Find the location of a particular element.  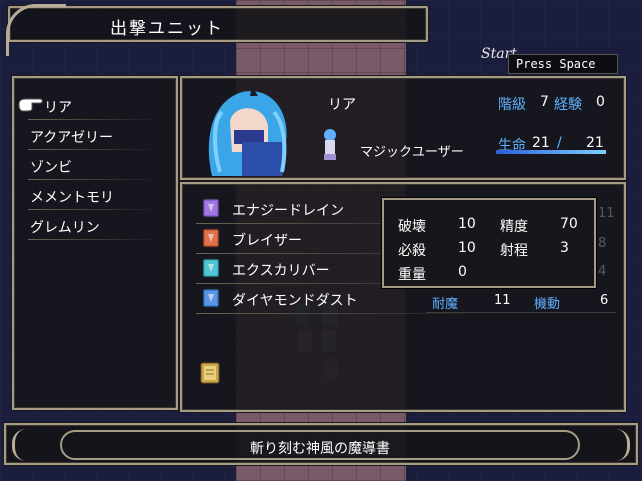

hp-bar is located at coordinates (551, 152).